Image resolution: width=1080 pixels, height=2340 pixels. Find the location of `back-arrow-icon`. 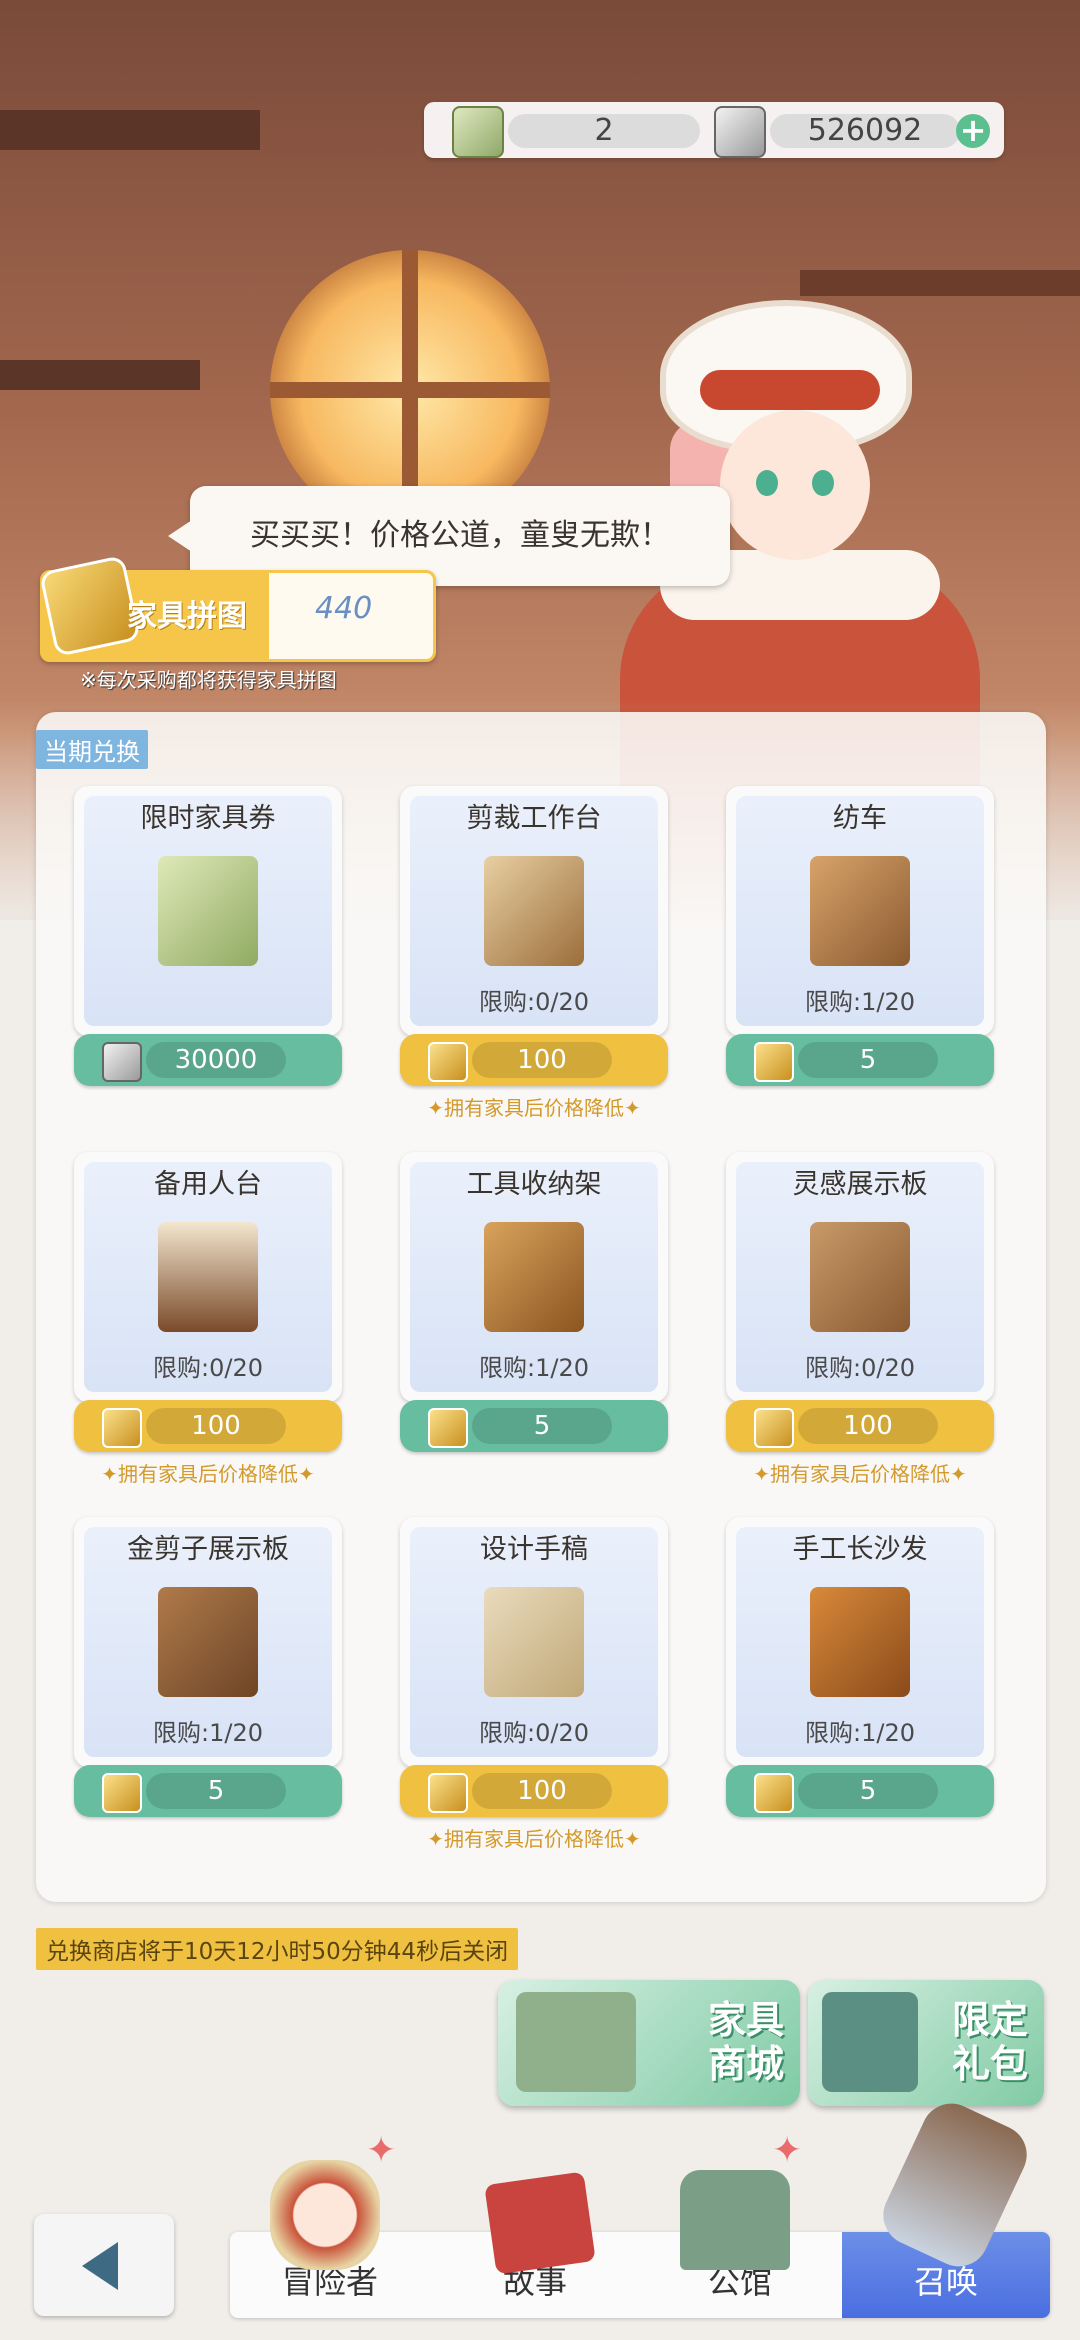

back-arrow-icon is located at coordinates (100, 2266).